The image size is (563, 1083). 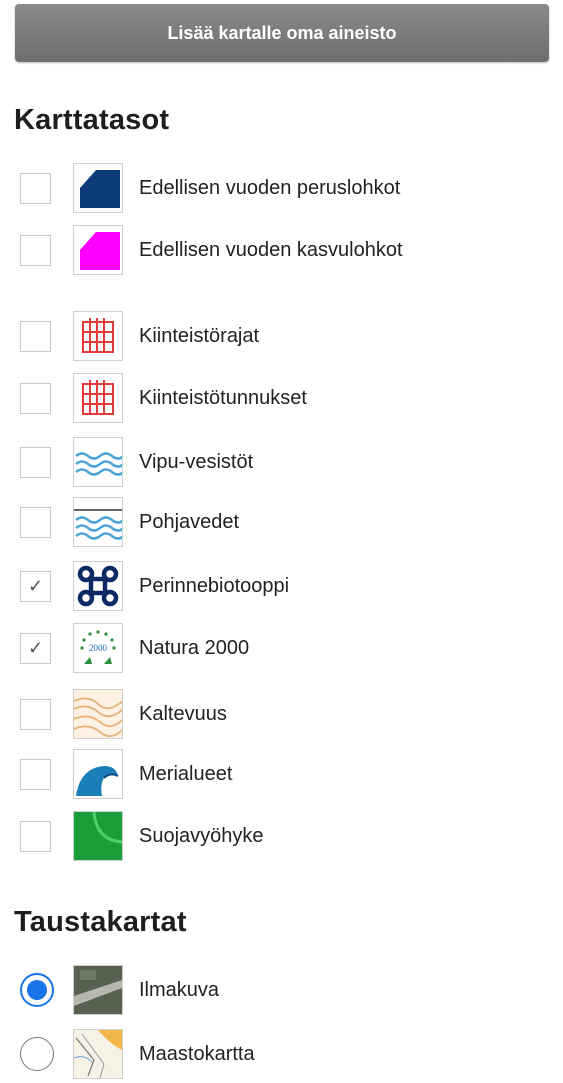 I want to click on cmd-symbol-icon, so click(x=98, y=586).